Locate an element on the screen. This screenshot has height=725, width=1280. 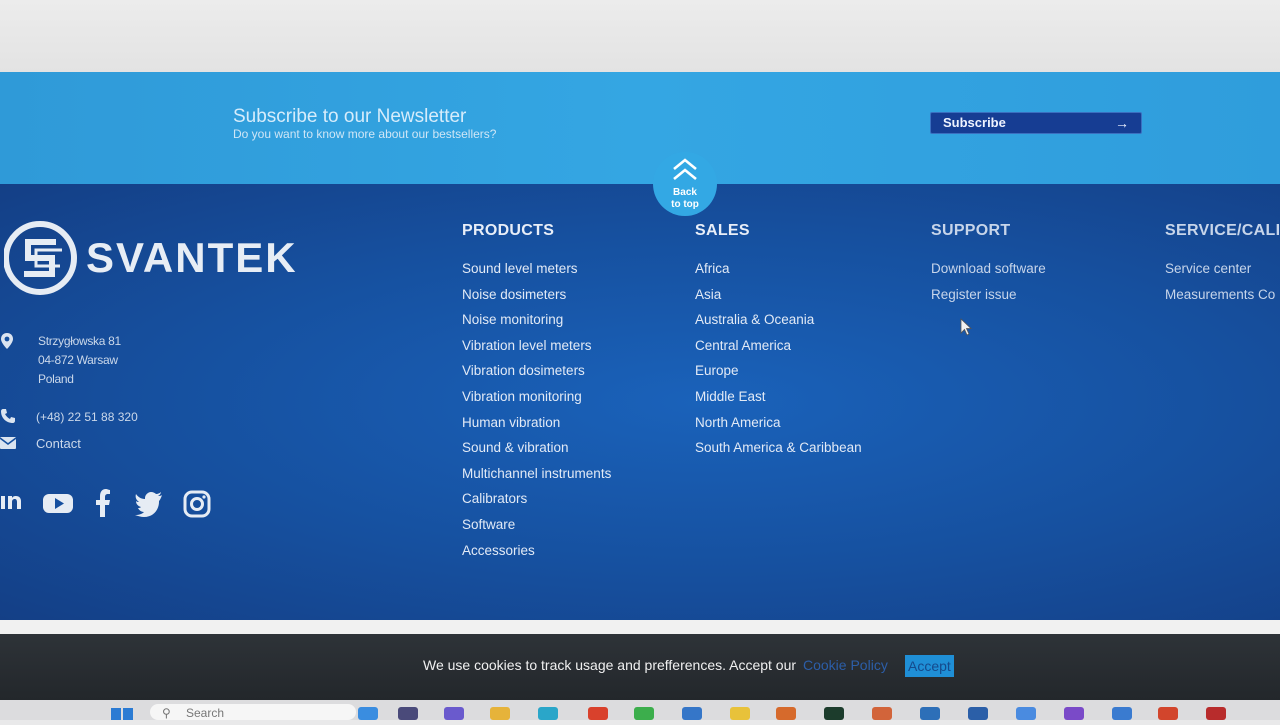
products-link: Sound level meters is located at coordinates (536, 273).